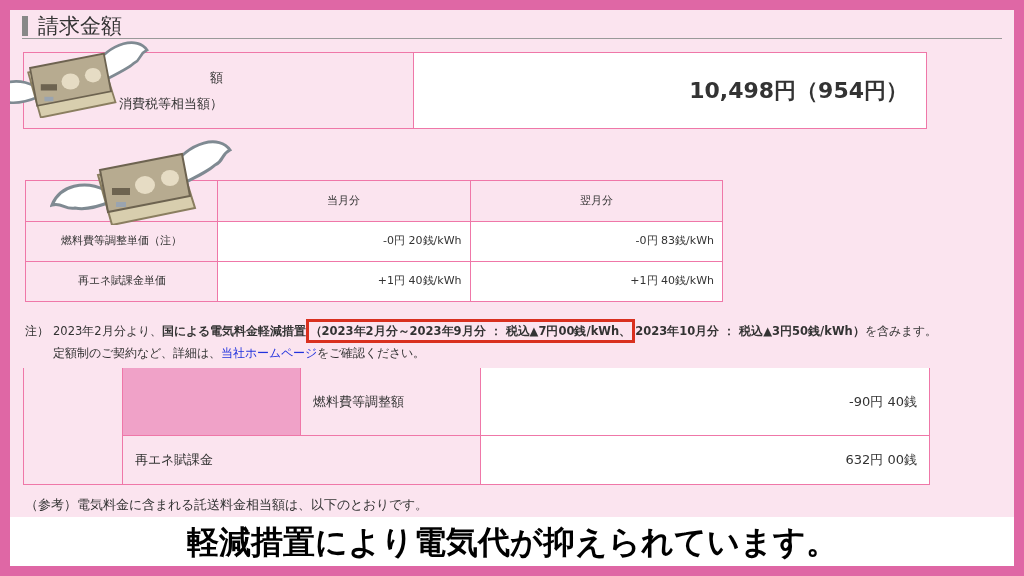  What do you see at coordinates (705, 401) in the screenshot?
I see `table-cell: -90円 40銭` at bounding box center [705, 401].